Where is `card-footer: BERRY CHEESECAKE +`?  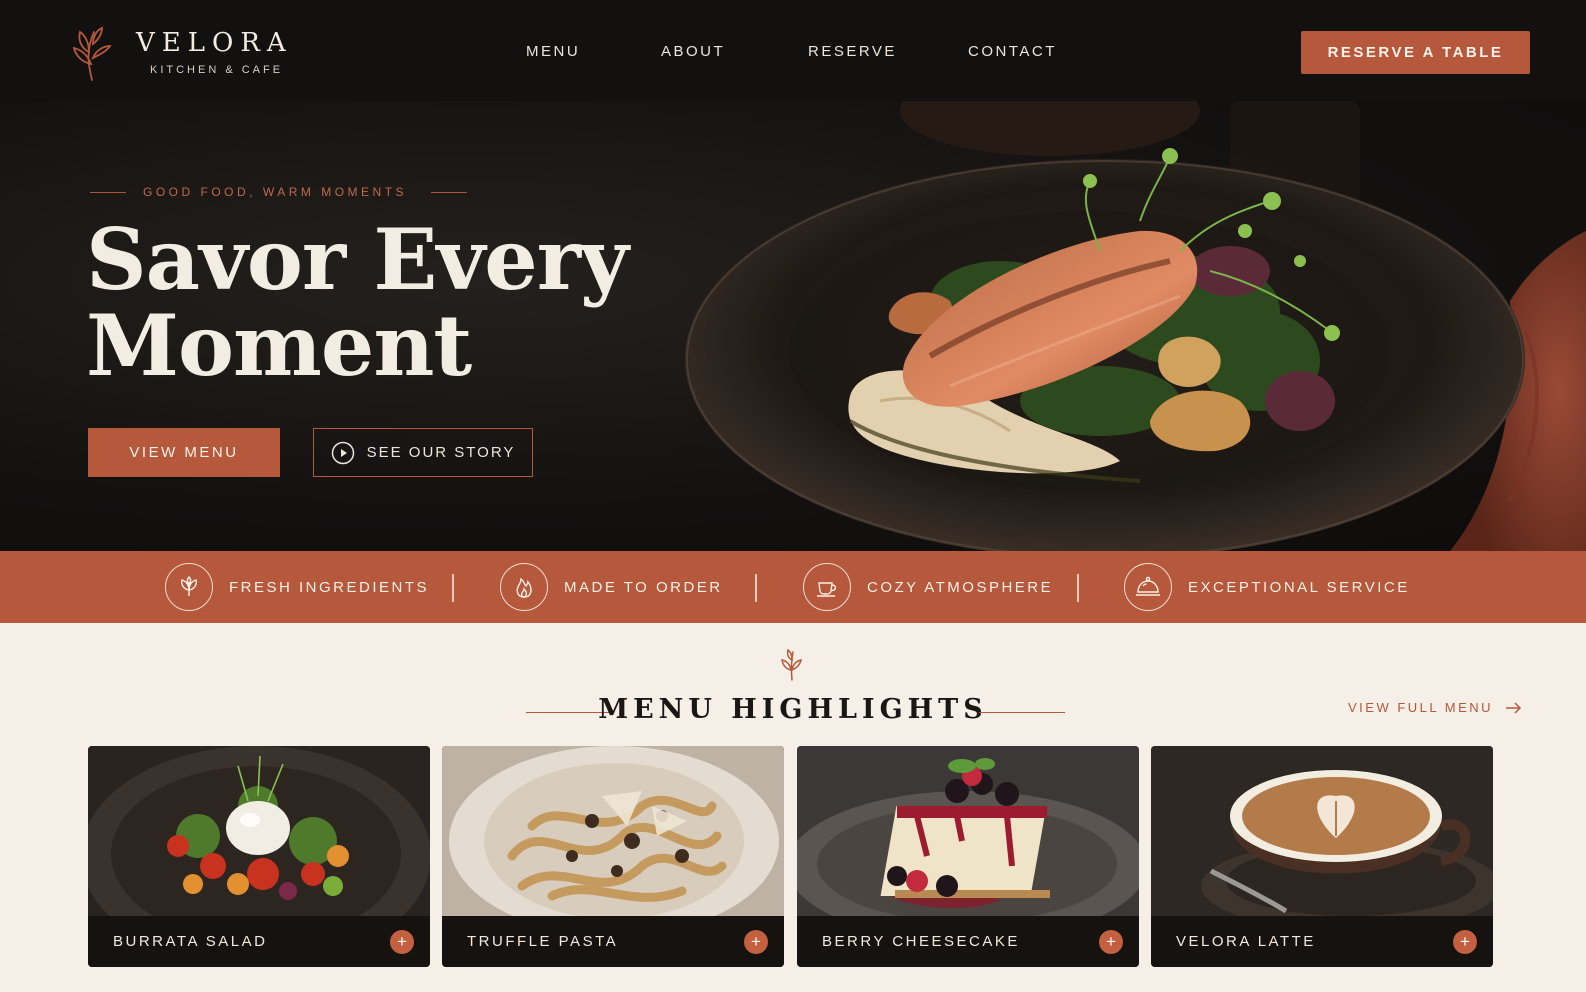
card-footer: BERRY CHEESECAKE + is located at coordinates (968, 941).